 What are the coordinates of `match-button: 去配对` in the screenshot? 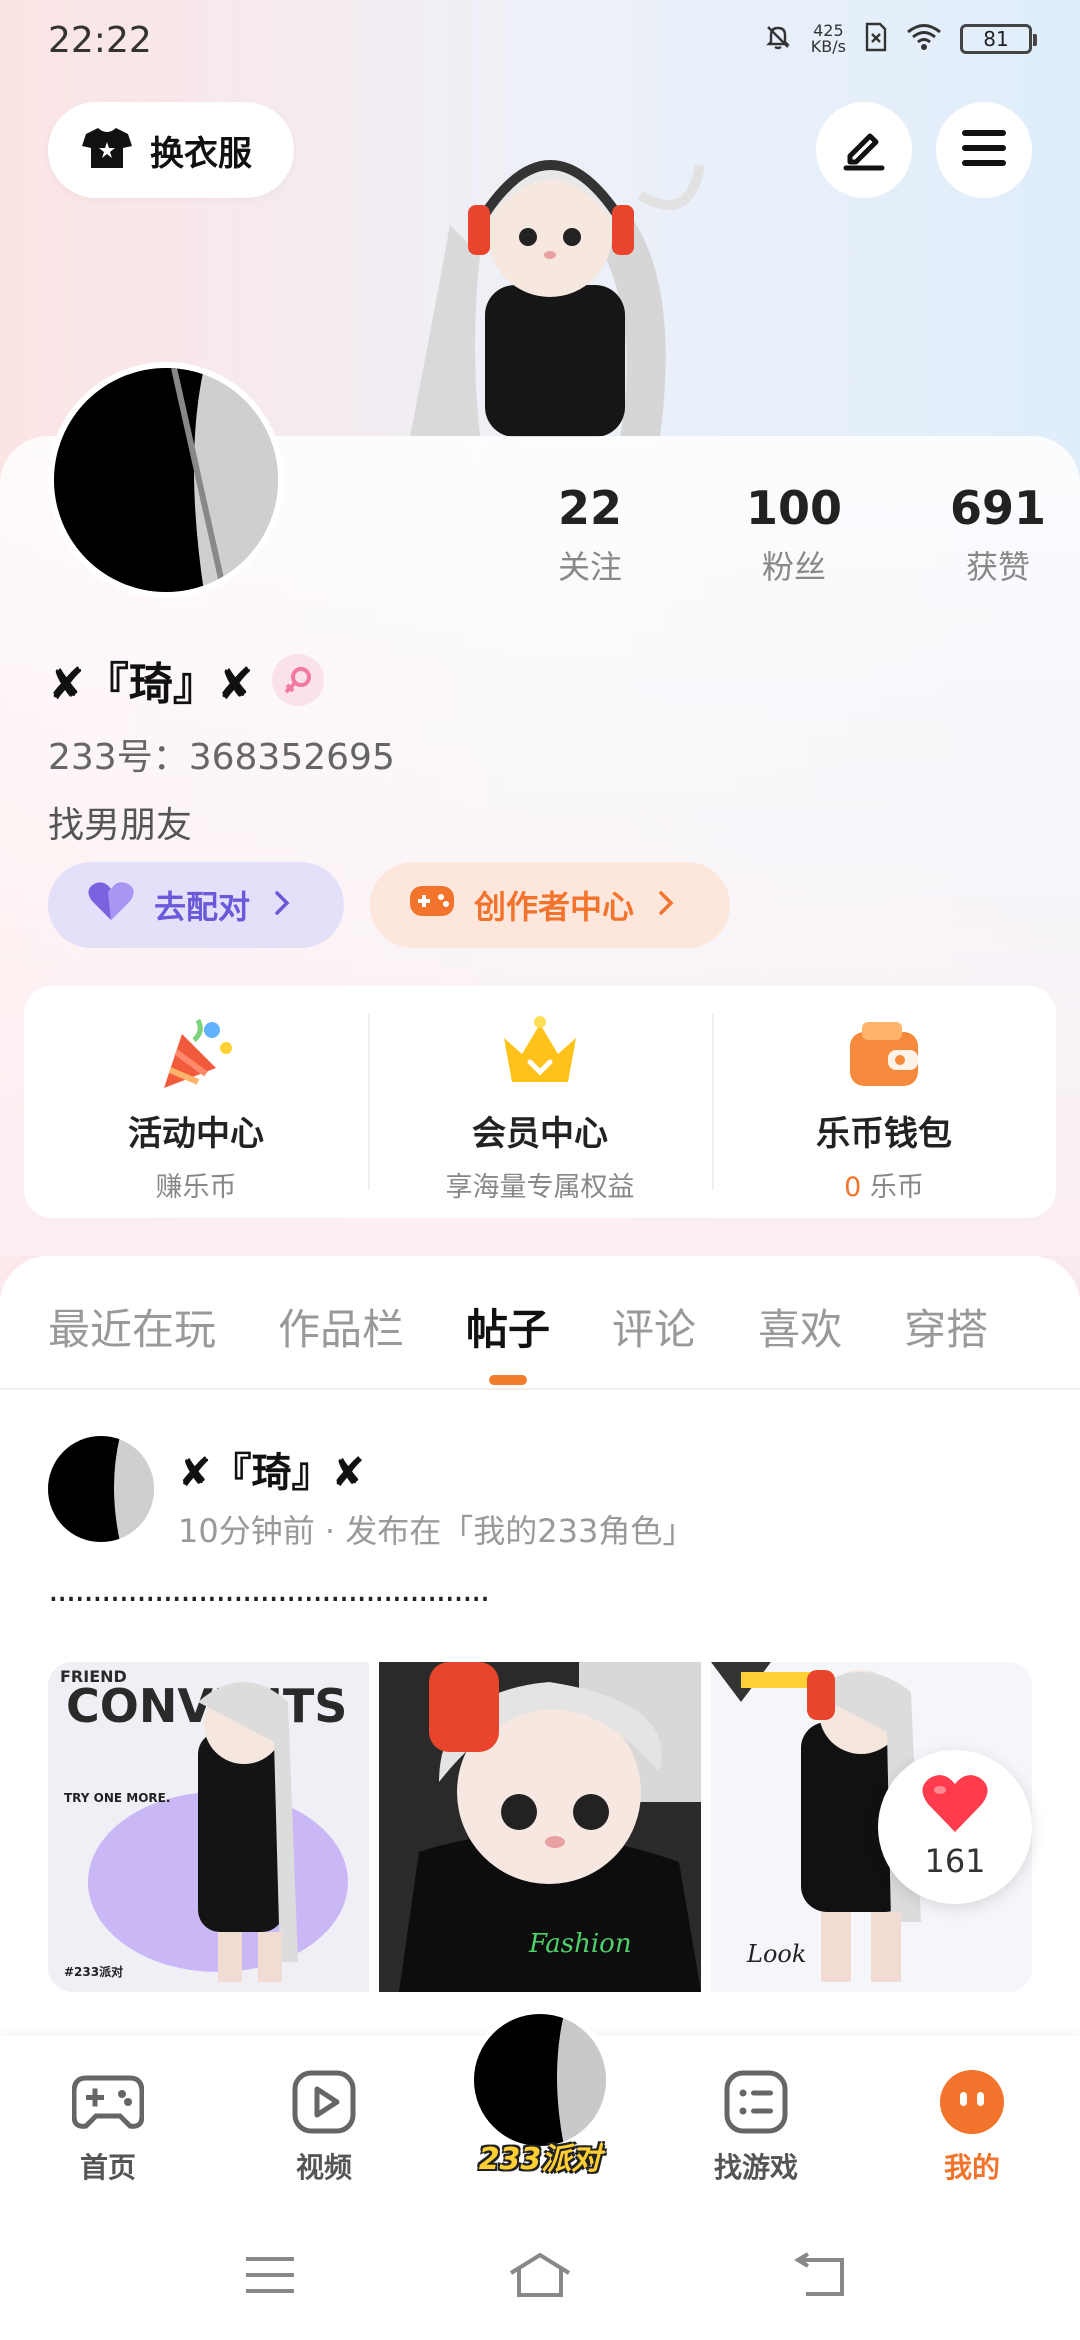 It's located at (196, 905).